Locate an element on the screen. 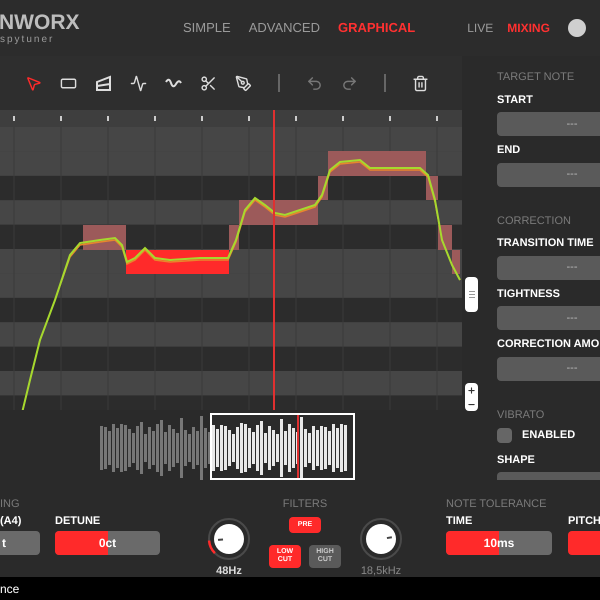 This screenshot has height=600, width=600. field-label: TIGHTNESS is located at coordinates (529, 294).